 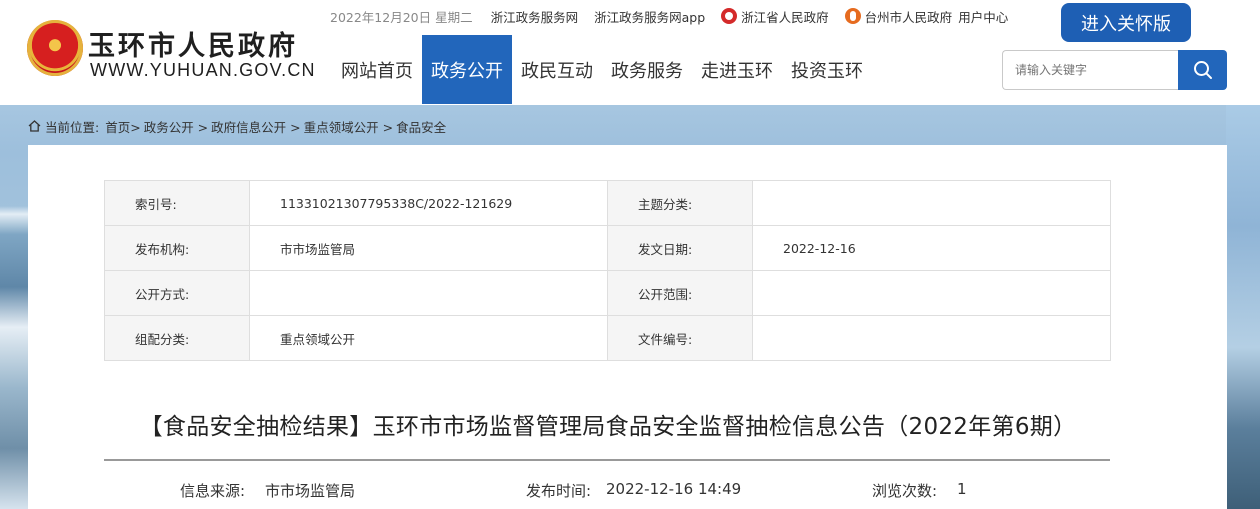 What do you see at coordinates (931, 338) in the screenshot?
I see `meta-value-doc-number` at bounding box center [931, 338].